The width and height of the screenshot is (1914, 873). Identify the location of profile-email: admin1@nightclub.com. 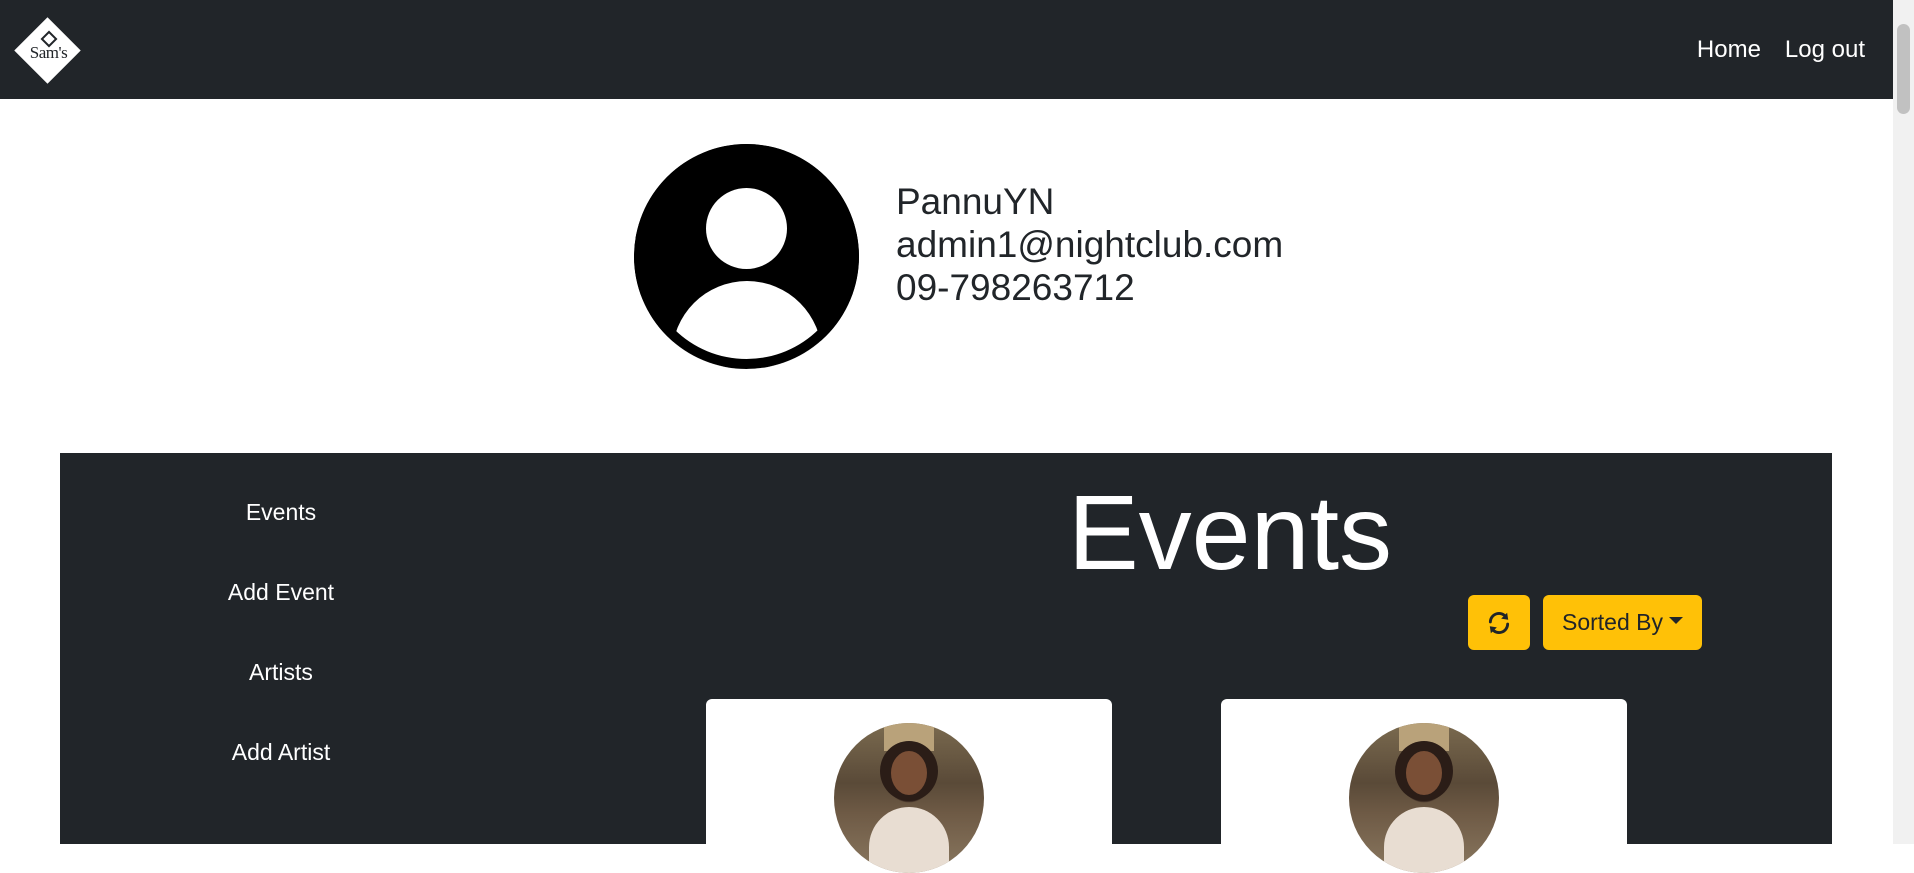
(1090, 244).